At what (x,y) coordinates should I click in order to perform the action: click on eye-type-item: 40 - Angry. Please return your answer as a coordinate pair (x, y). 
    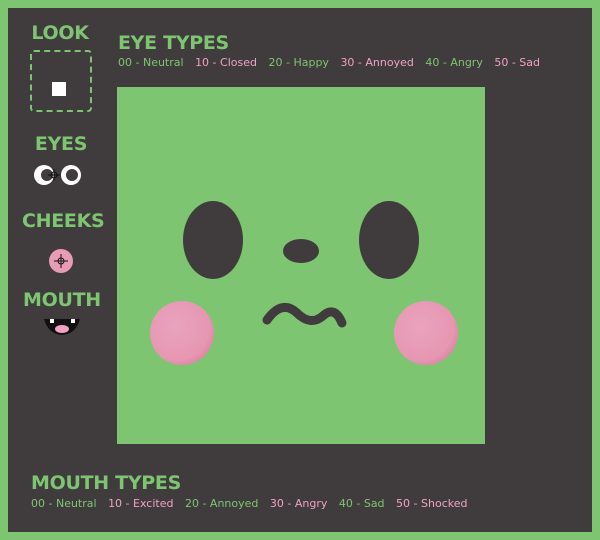
    Looking at the image, I should click on (454, 62).